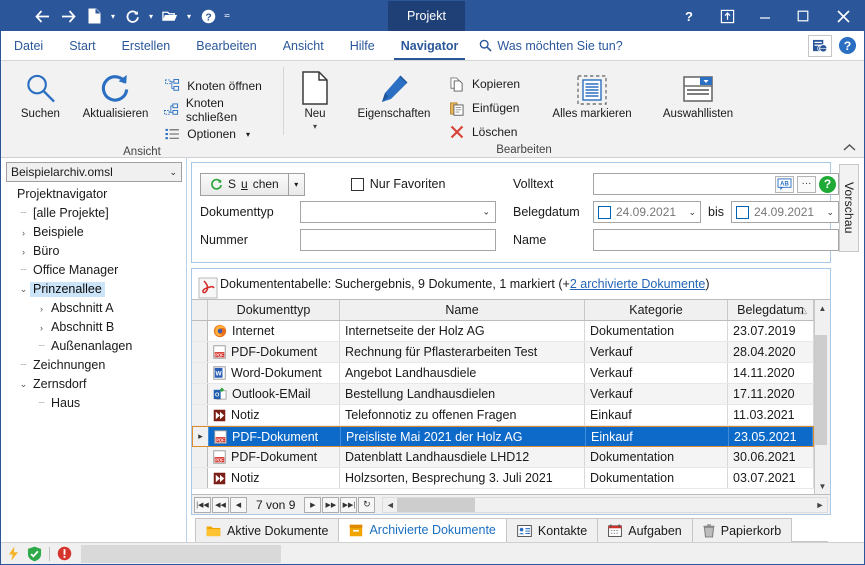  Describe the element at coordinates (398, 240) in the screenshot. I see `nummer-input` at that location.